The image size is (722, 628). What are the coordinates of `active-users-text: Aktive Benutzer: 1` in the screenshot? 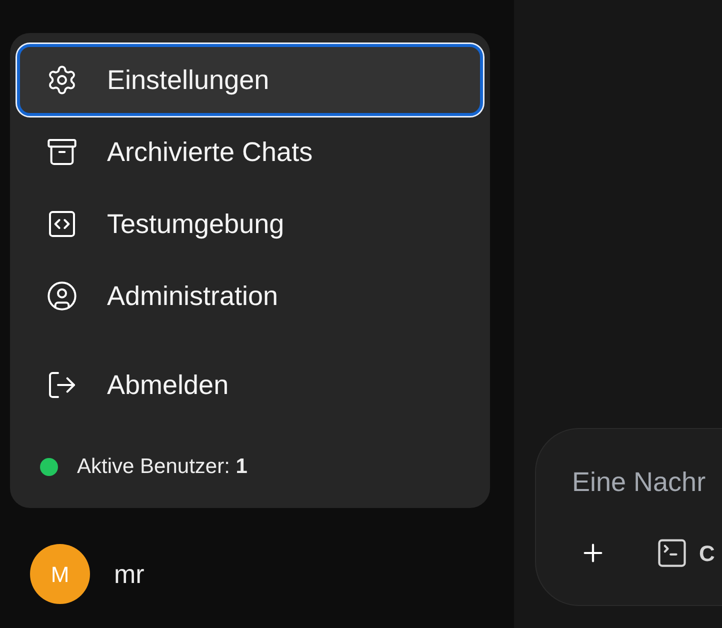 It's located at (162, 467).